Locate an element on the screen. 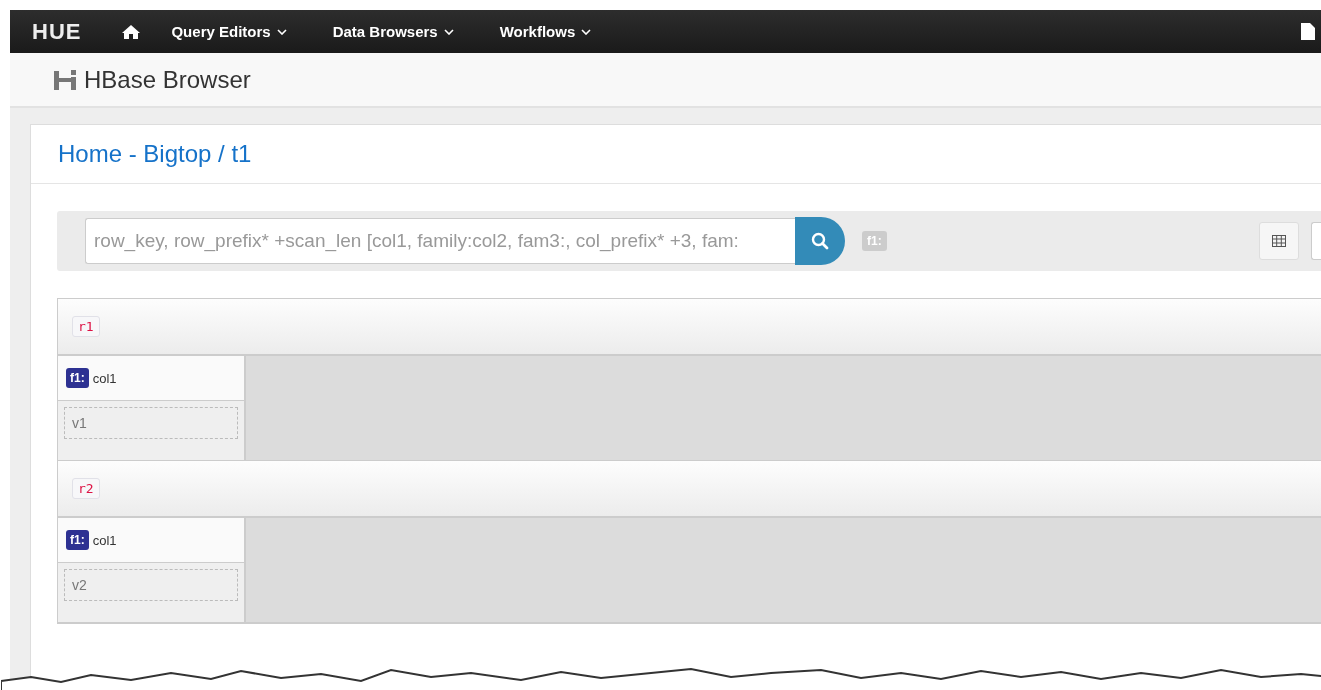  cell-value: v2 is located at coordinates (151, 585).